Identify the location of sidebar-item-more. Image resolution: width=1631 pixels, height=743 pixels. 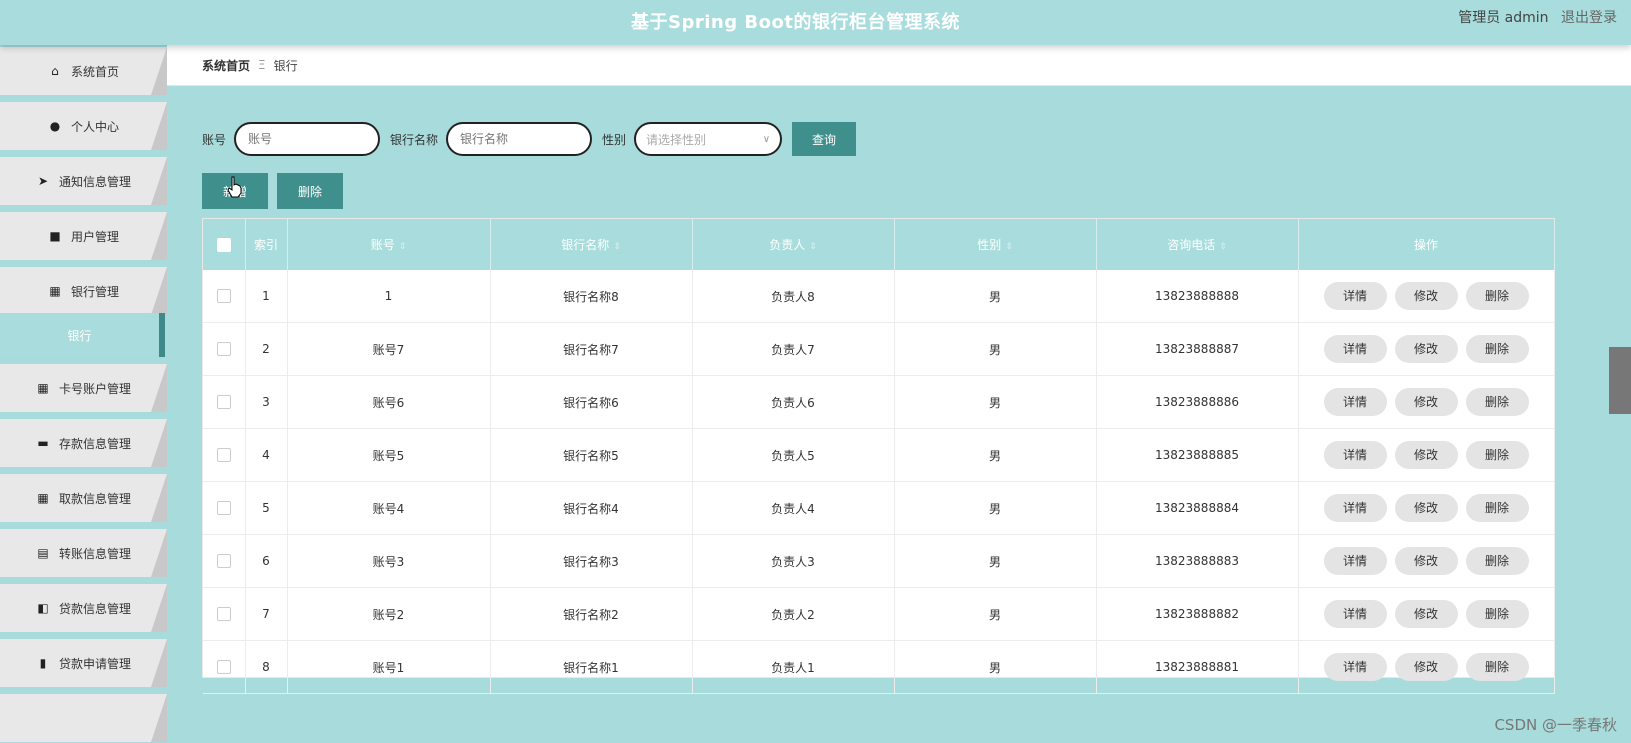
(83, 718).